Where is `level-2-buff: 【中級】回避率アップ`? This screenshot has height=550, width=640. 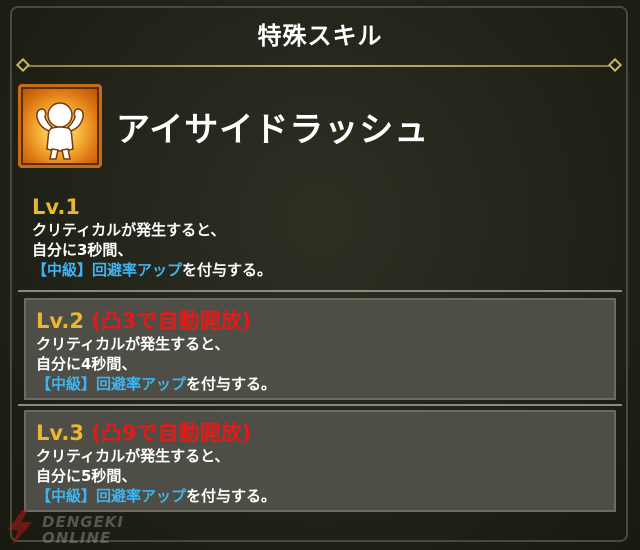 level-2-buff: 【中級】回避率アップ is located at coordinates (111, 384).